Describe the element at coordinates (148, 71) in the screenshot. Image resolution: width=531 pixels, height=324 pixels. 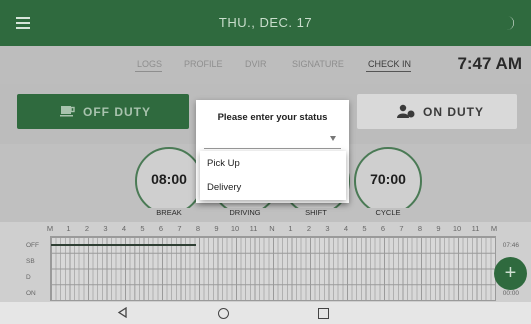
I see `tab-underline` at that location.